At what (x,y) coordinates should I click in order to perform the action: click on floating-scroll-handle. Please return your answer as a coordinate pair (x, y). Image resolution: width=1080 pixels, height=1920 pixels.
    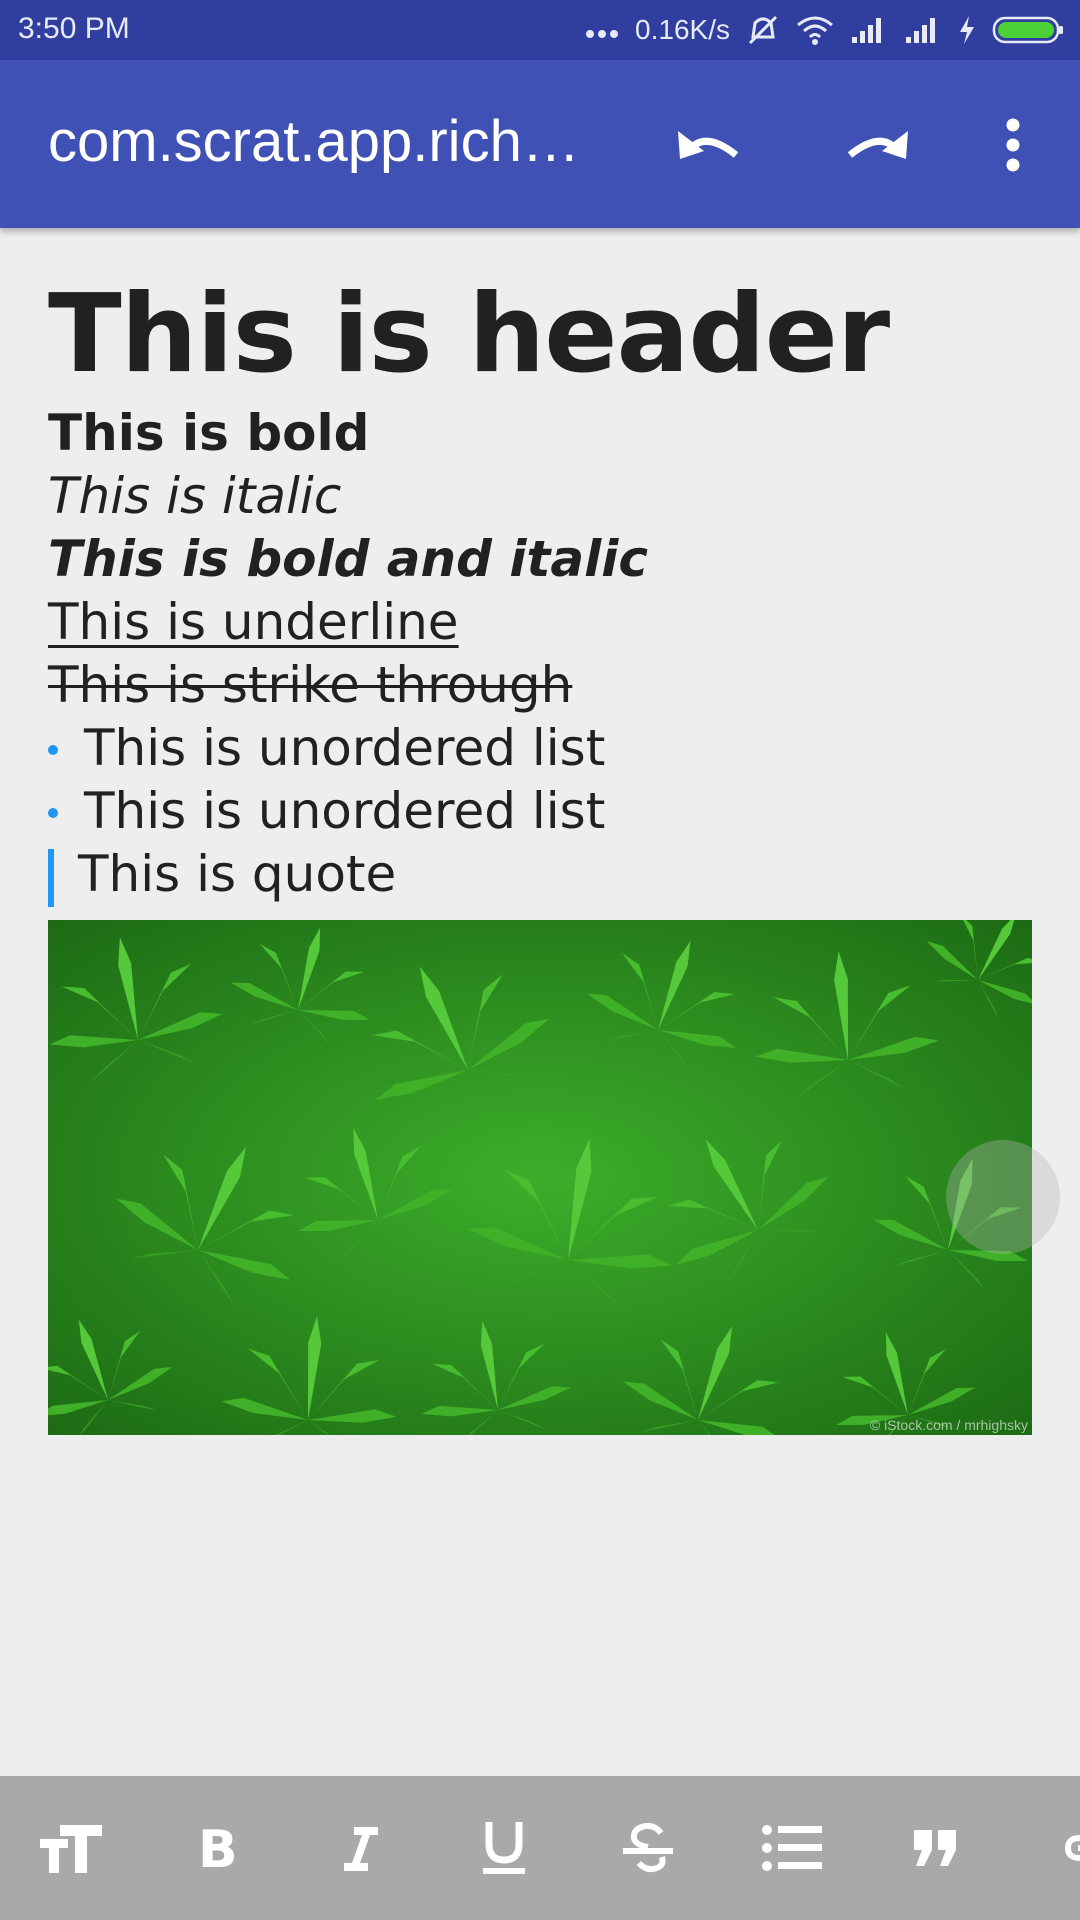
    Looking at the image, I should click on (1003, 1197).